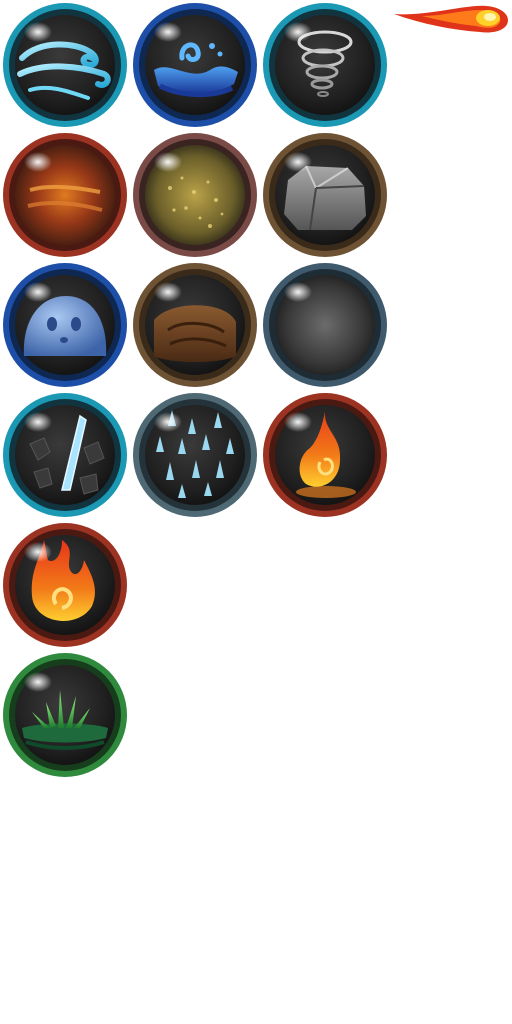 Image resolution: width=512 pixels, height=1024 pixels. I want to click on sand-element-icon, so click(195, 195).